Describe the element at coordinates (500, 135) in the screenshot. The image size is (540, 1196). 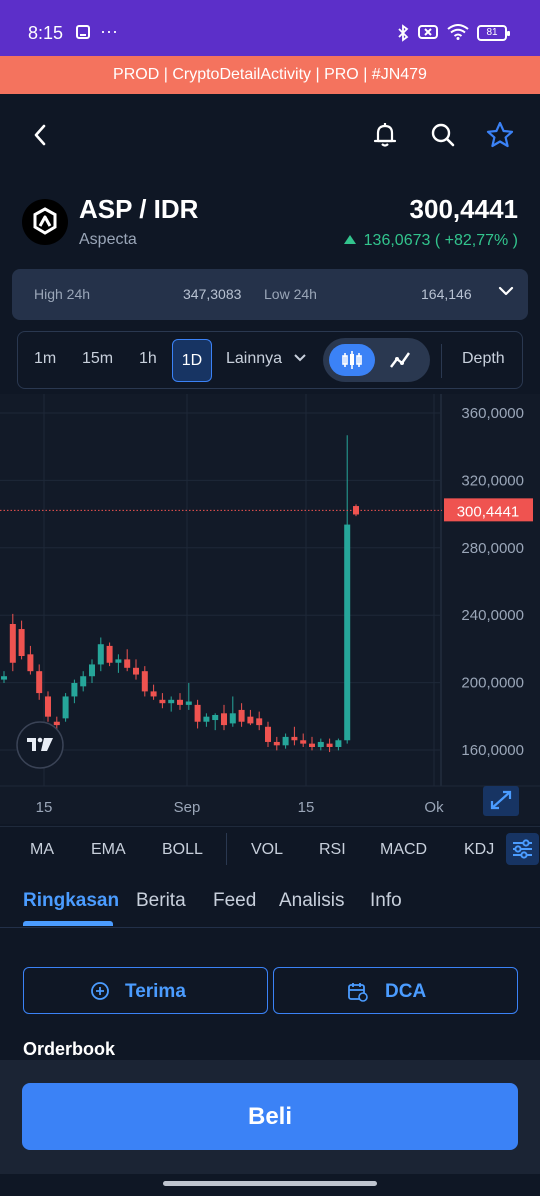
I see `star-icon` at that location.